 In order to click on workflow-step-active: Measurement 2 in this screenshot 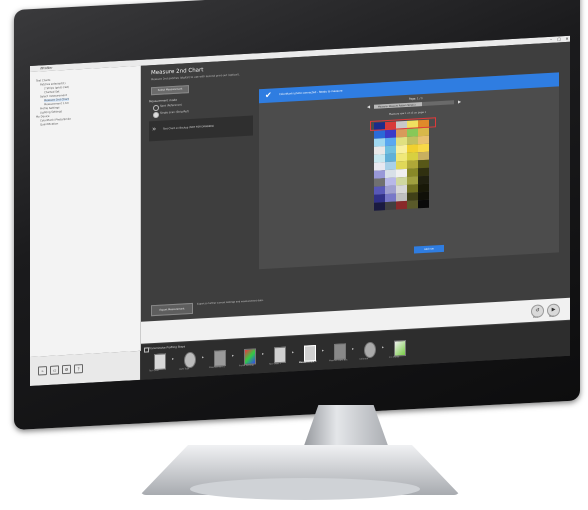, I will do `click(309, 355)`.